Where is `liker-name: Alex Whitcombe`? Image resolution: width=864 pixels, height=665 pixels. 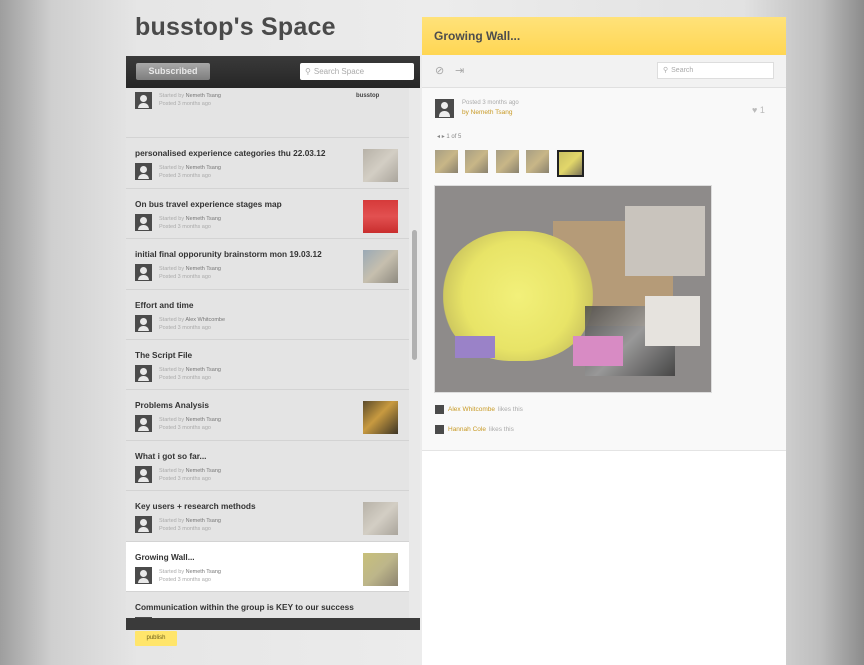
liker-name: Alex Whitcombe is located at coordinates (471, 409).